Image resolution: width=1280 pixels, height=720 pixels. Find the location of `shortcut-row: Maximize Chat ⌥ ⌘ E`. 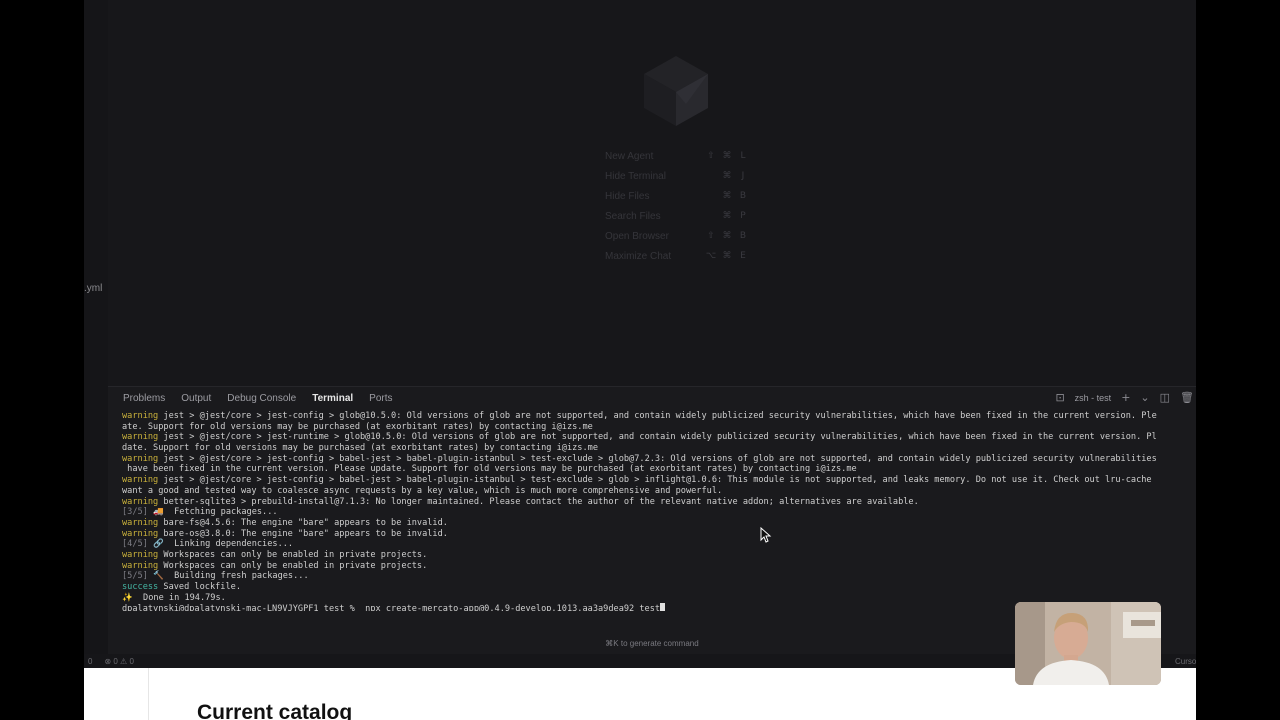

shortcut-row: Maximize Chat ⌥ ⌘ E is located at coordinates (705, 256).